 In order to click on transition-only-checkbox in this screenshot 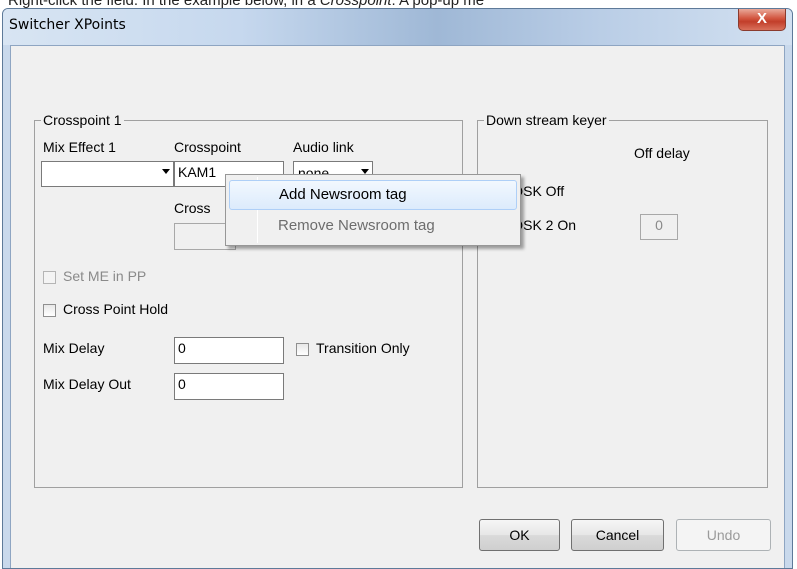, I will do `click(302, 349)`.